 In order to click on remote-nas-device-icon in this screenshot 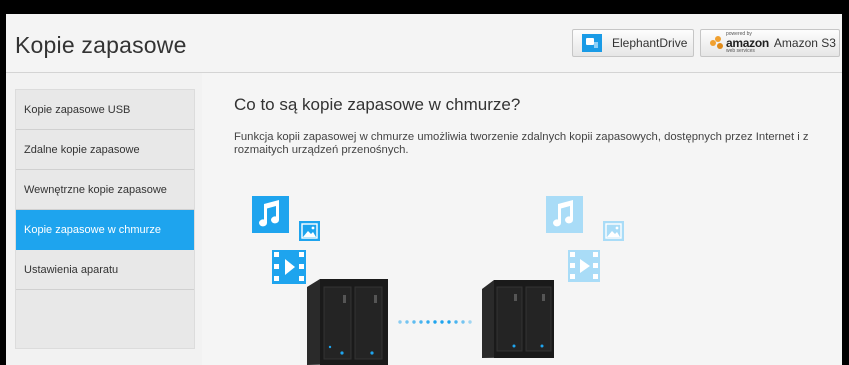, I will do `click(518, 319)`.